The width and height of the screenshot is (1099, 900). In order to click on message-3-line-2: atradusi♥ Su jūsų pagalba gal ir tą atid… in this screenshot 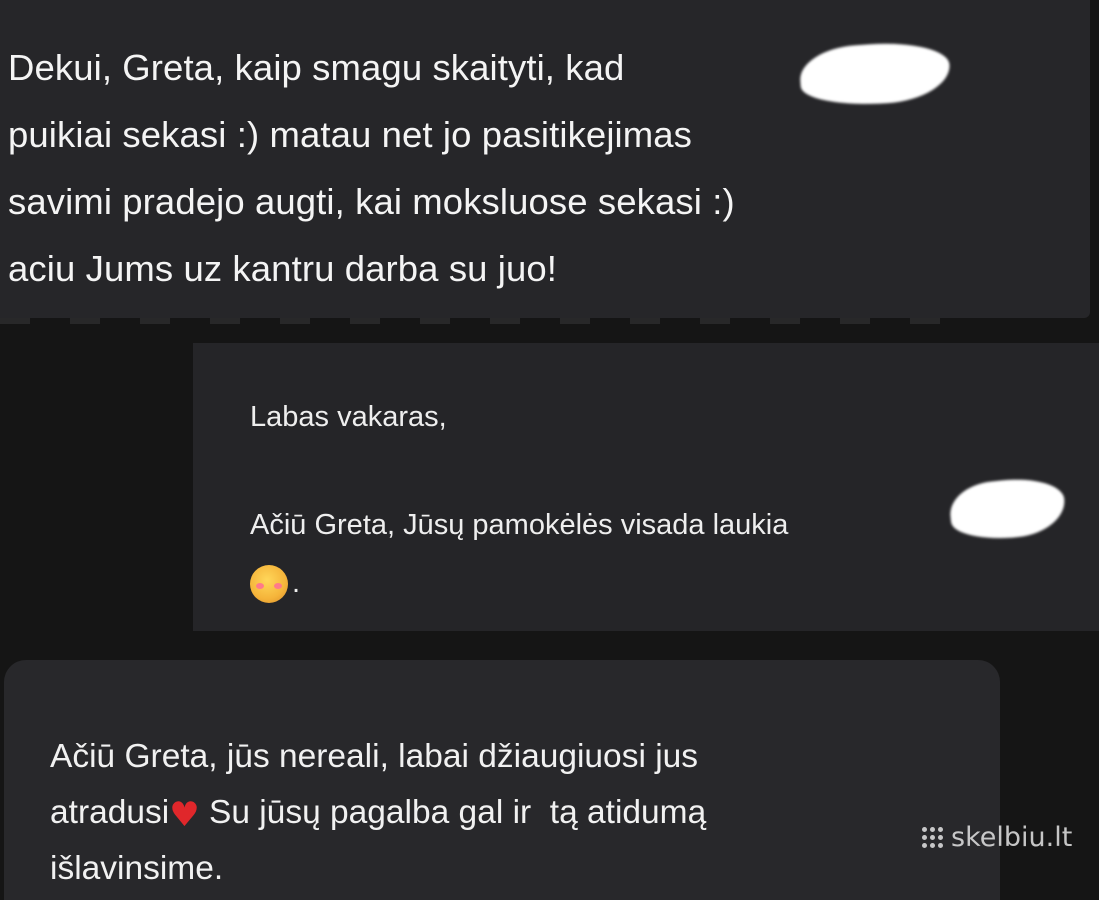, I will do `click(515, 813)`.